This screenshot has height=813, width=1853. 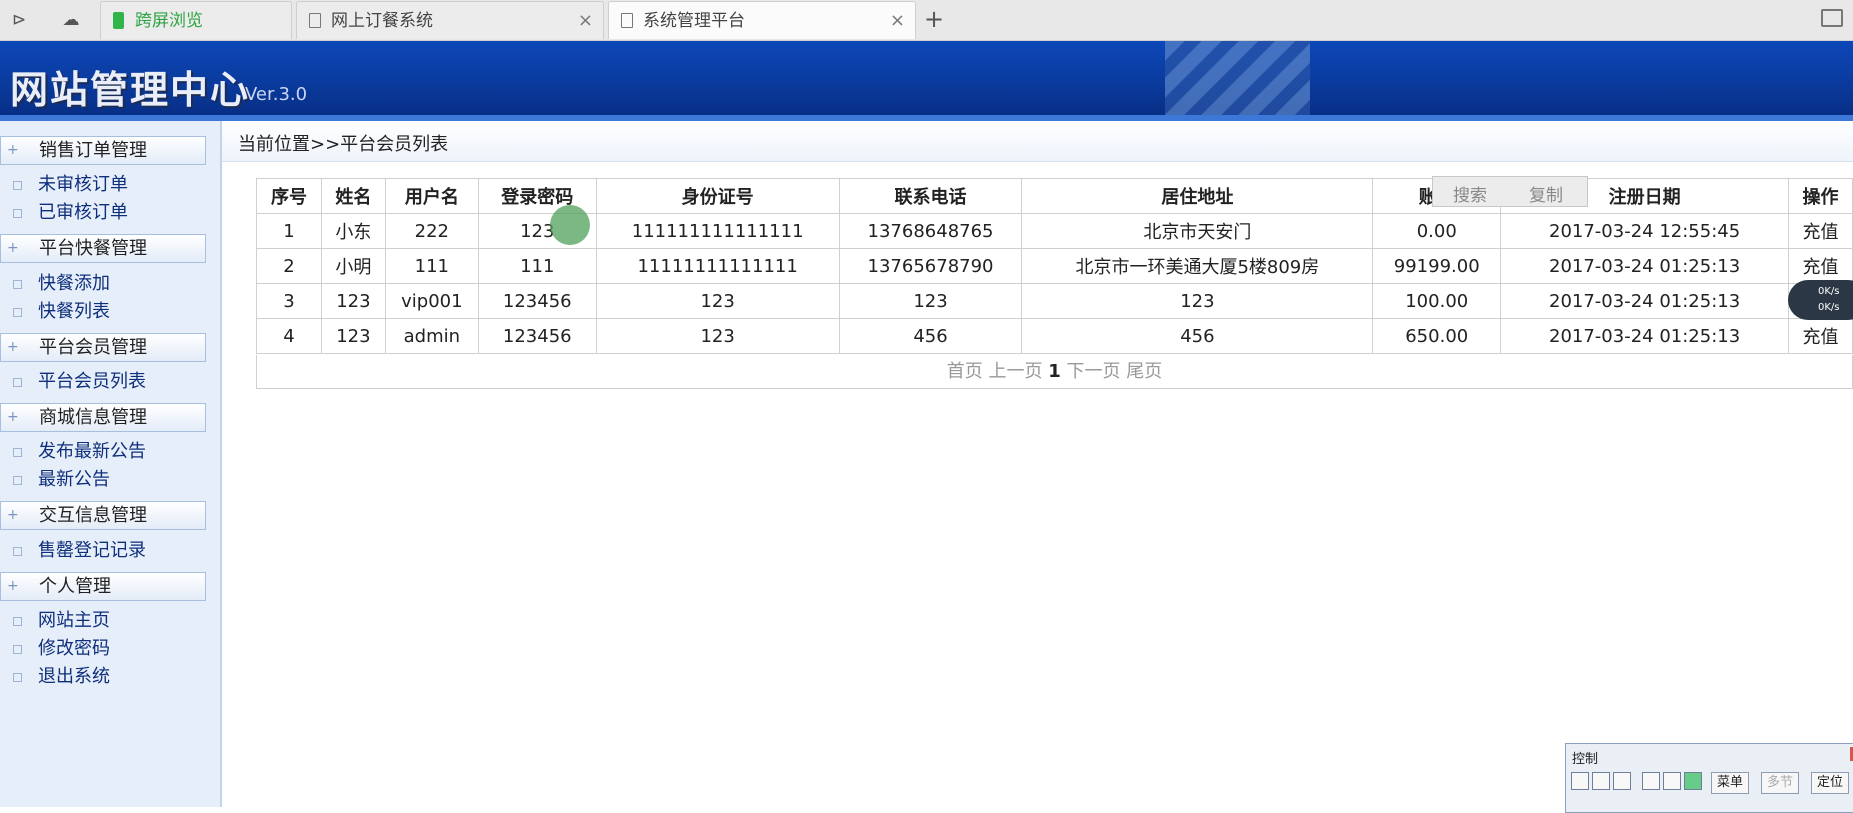 What do you see at coordinates (103, 649) in the screenshot?
I see `sidebar-item-change-password: 修改密码` at bounding box center [103, 649].